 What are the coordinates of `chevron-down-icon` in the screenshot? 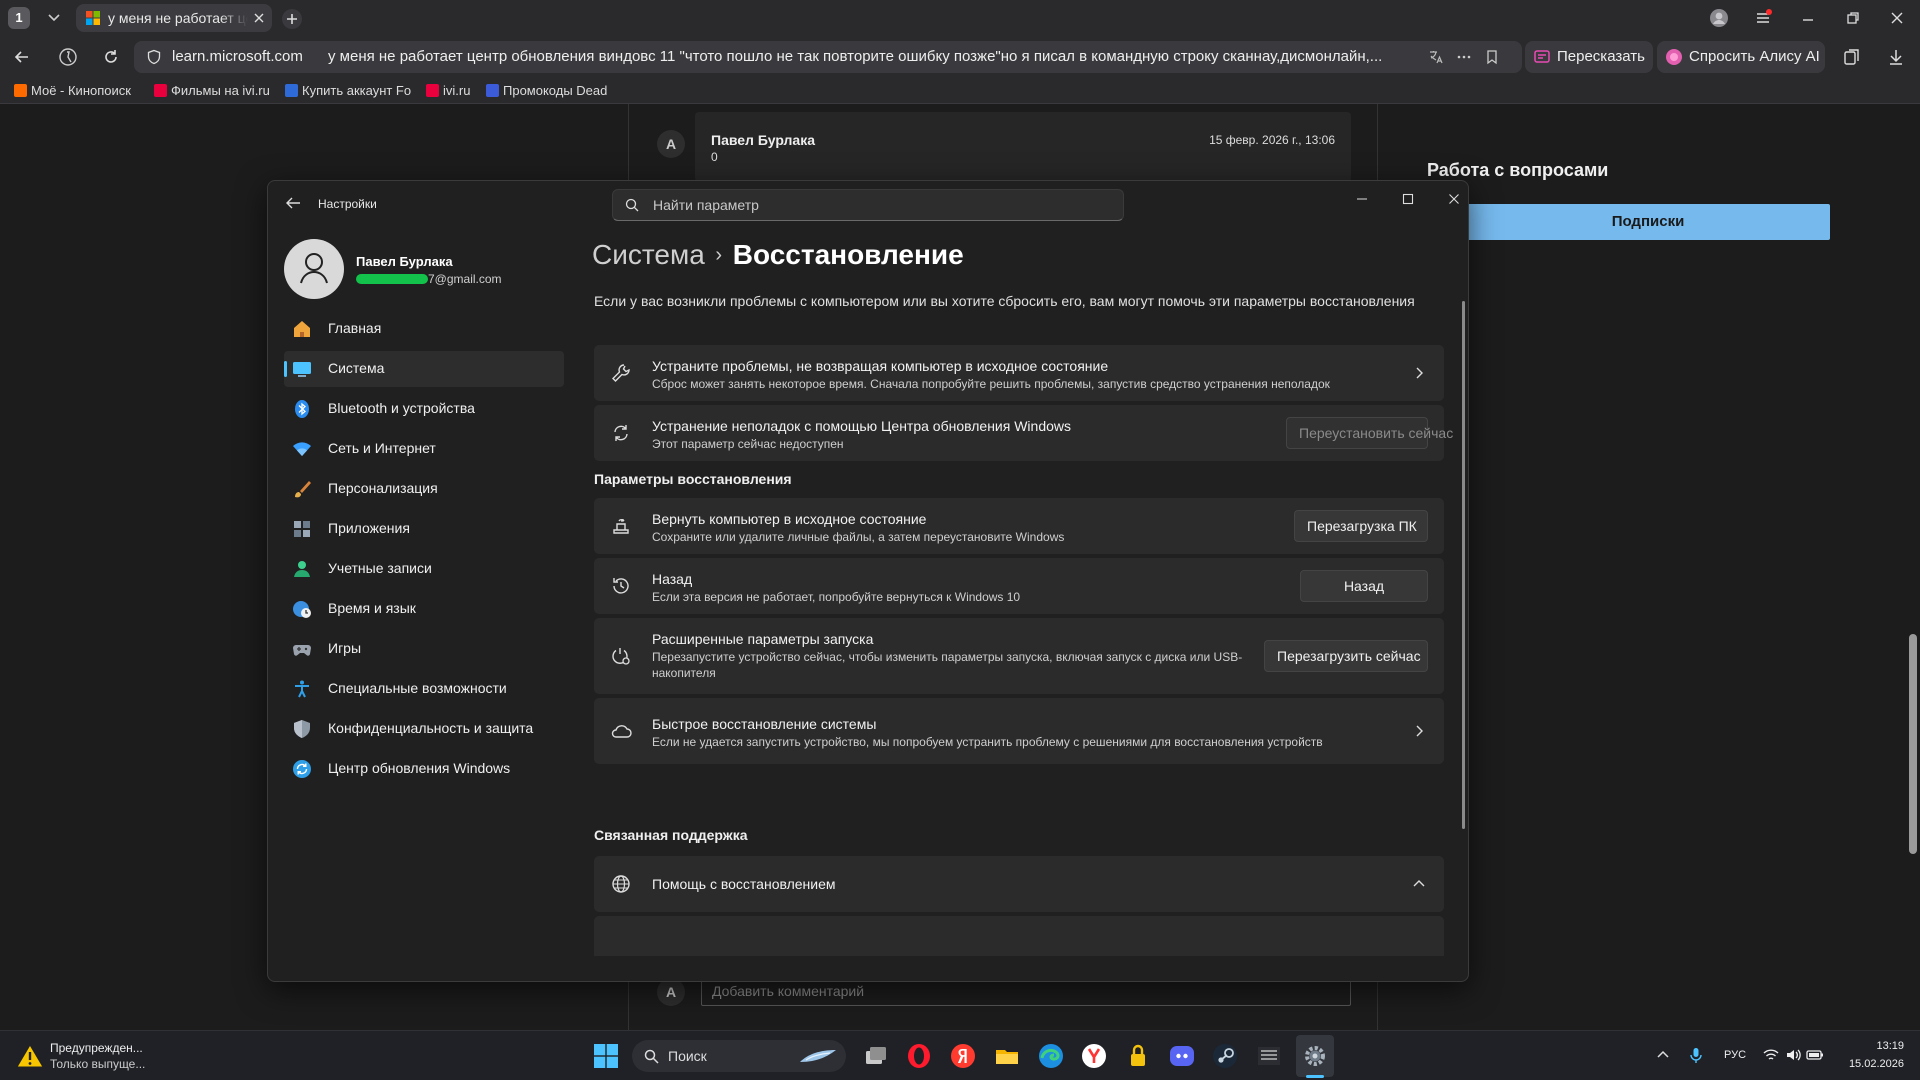 It's located at (54, 18).